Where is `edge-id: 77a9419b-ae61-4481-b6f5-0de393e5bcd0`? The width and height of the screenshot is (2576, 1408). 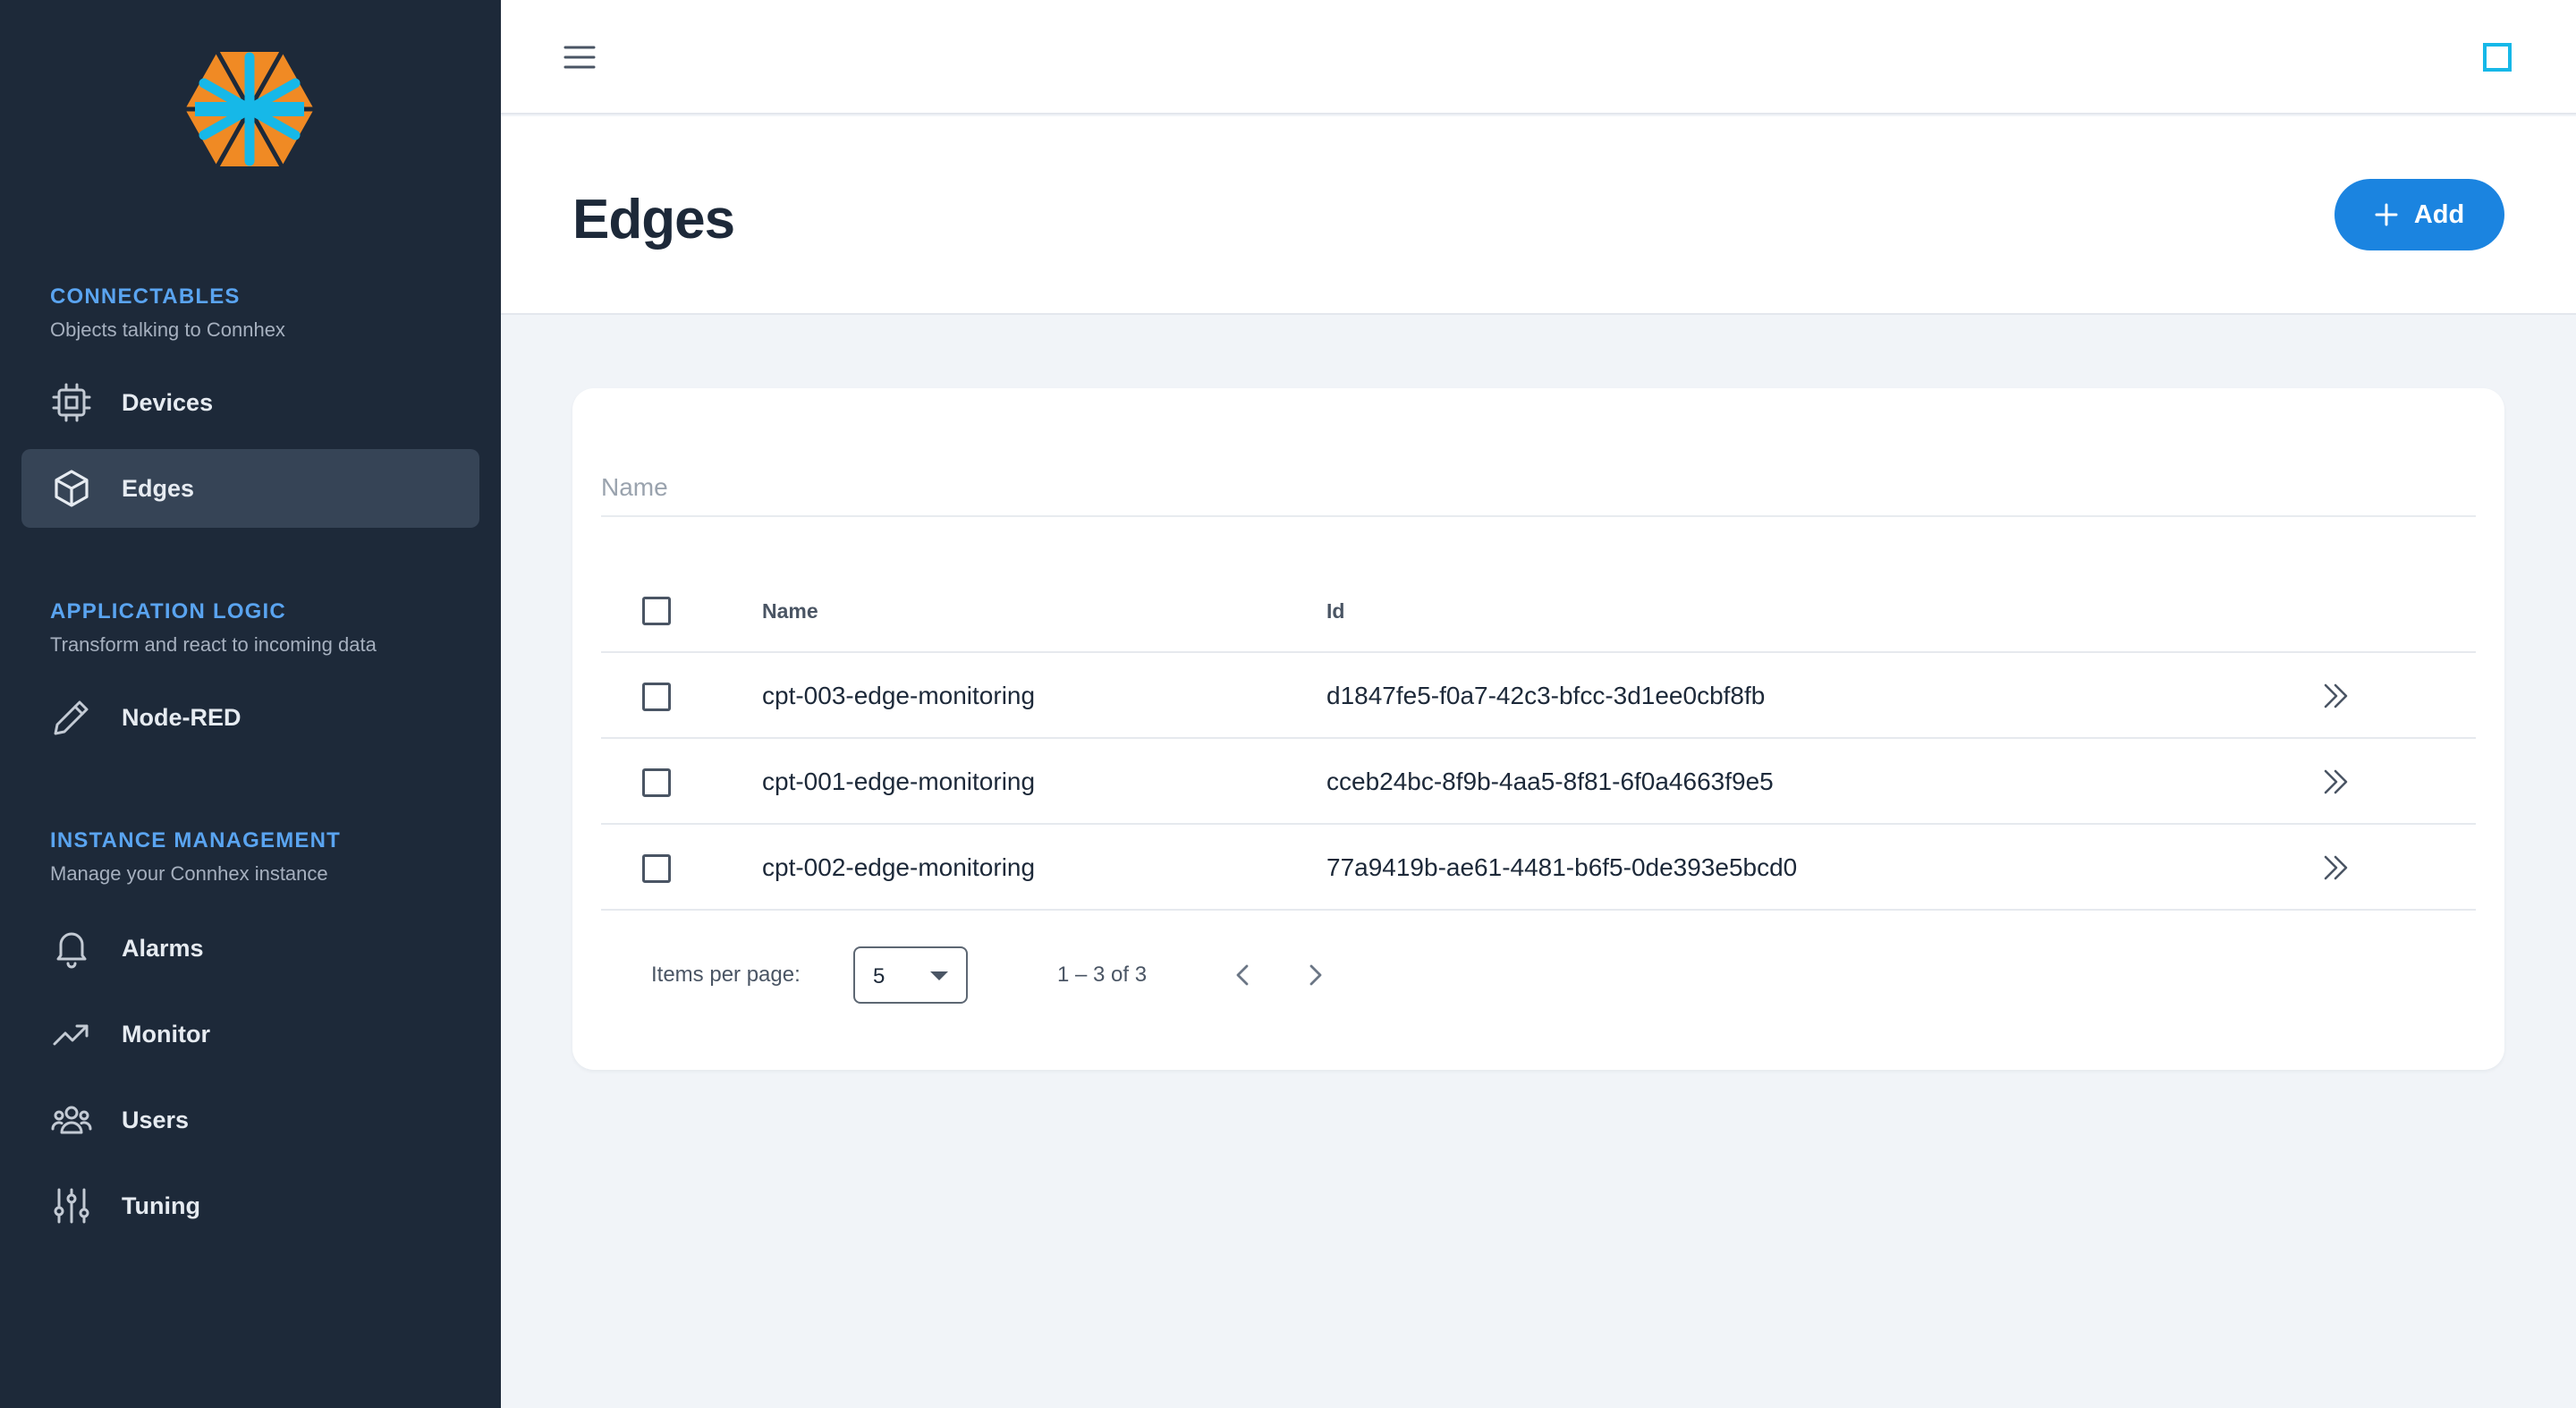 edge-id: 77a9419b-ae61-4481-b6f5-0de393e5bcd0 is located at coordinates (1562, 867).